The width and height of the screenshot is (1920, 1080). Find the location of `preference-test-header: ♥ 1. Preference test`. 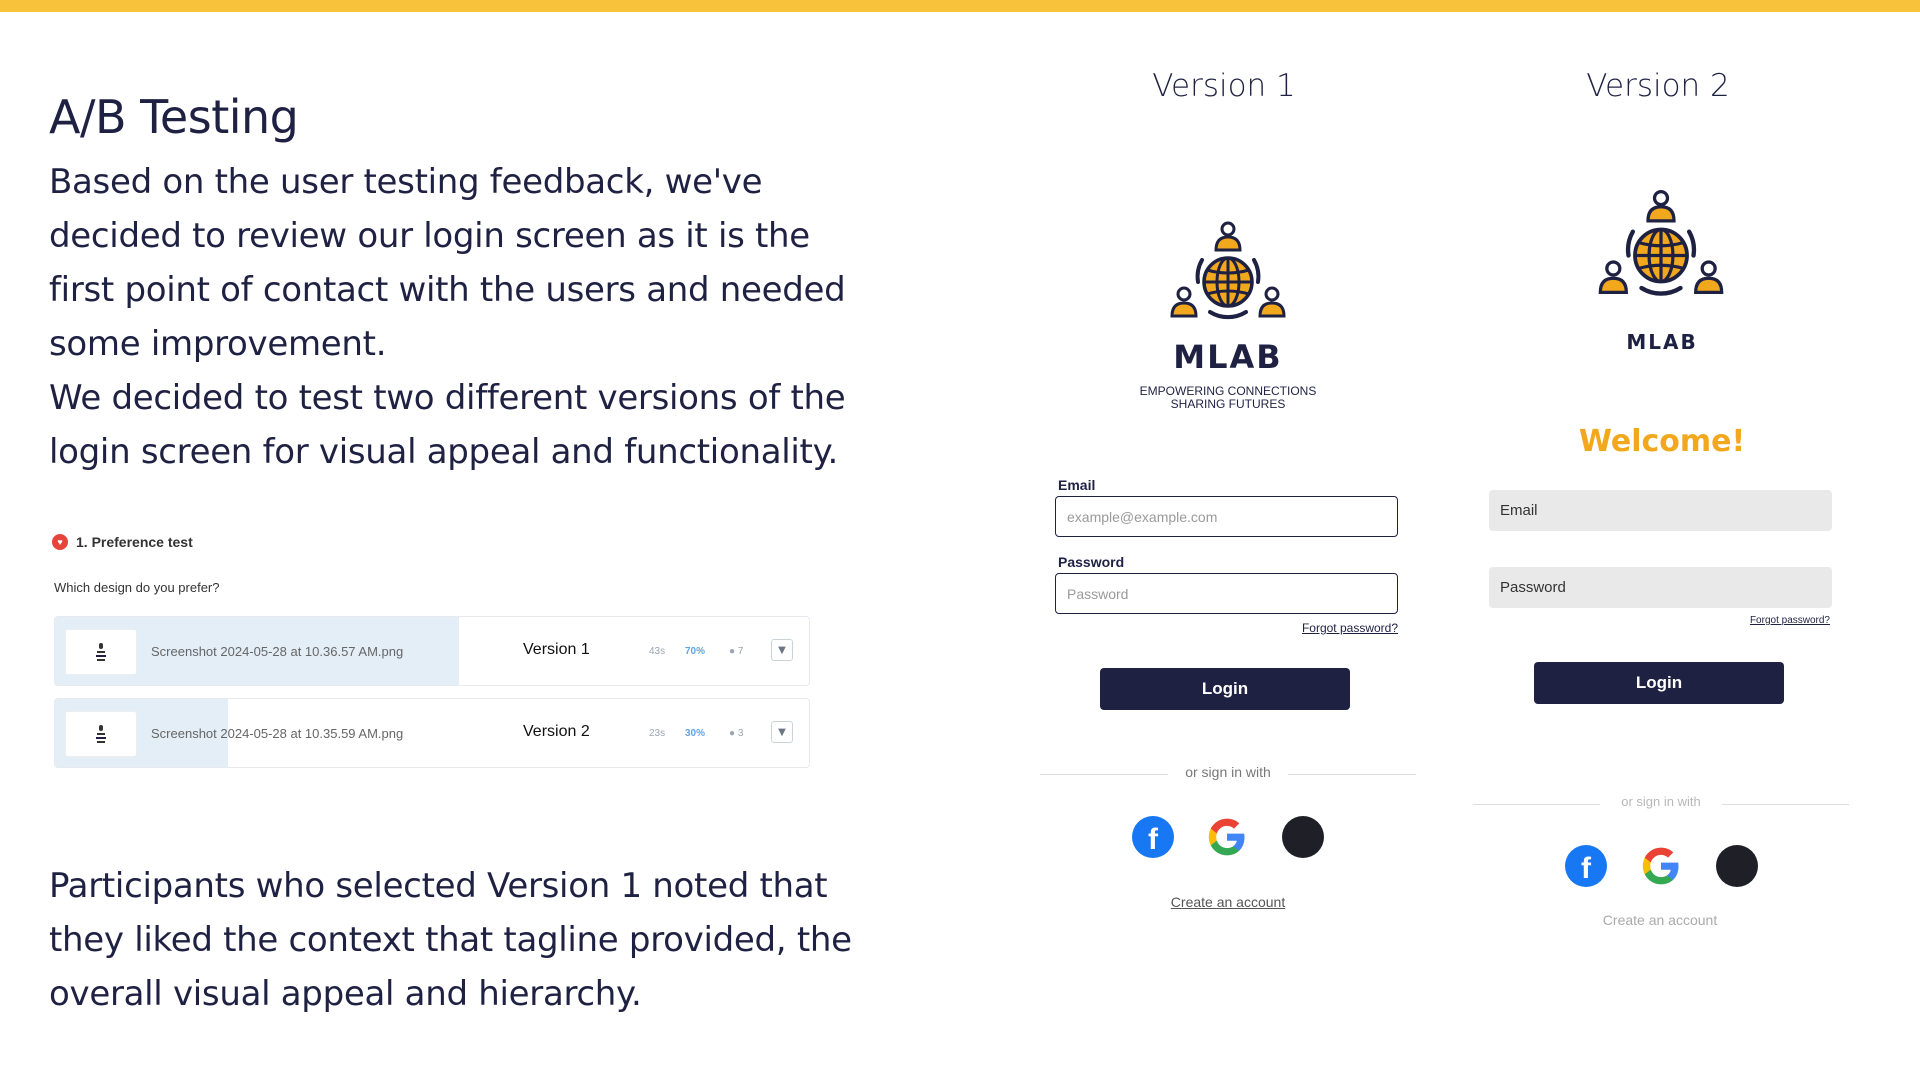

preference-test-header: ♥ 1. Preference test is located at coordinates (122, 542).